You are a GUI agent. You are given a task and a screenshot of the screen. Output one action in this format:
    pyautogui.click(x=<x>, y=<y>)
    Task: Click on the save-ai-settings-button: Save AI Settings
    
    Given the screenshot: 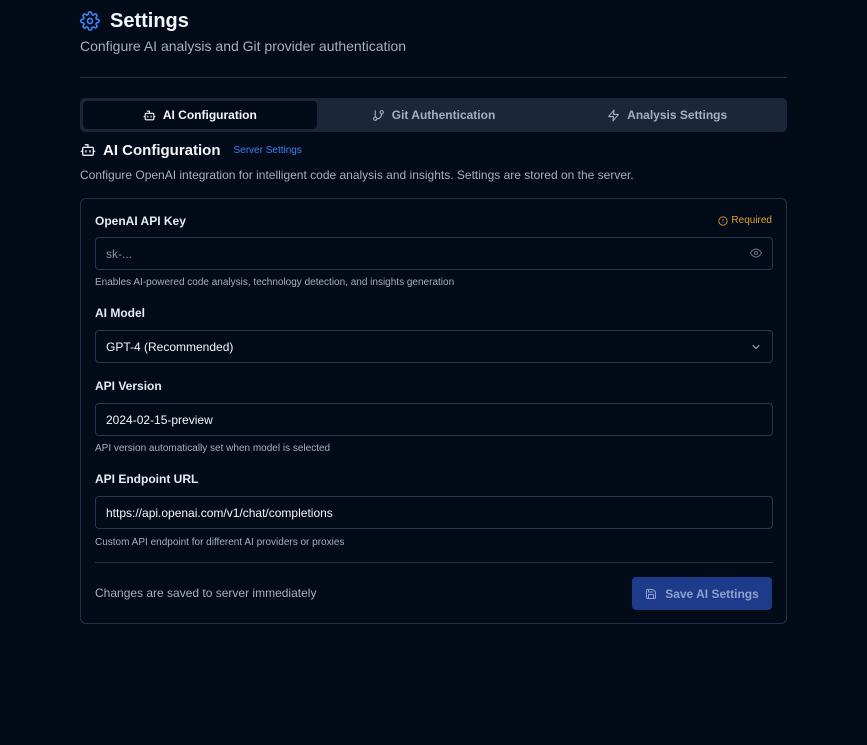 What is the action you would take?
    pyautogui.click(x=702, y=593)
    